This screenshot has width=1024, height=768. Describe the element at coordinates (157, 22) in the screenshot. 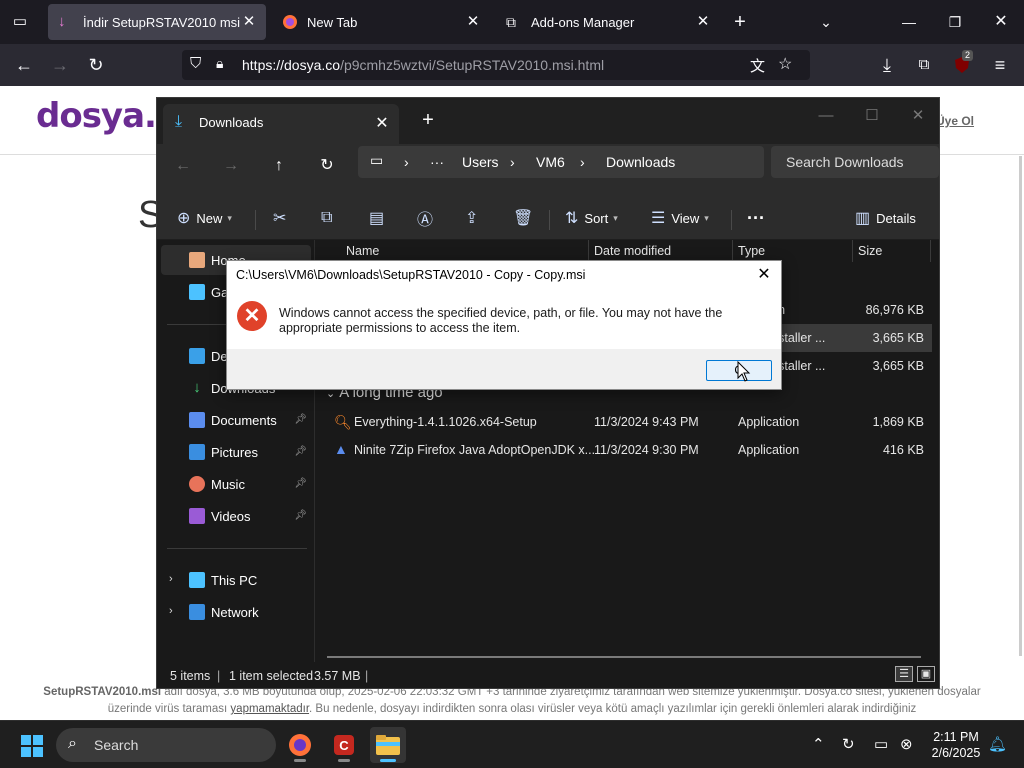

I see `tab-indir-setup: ↓ İndir SetupRSTAV2010 msi ✕` at that location.